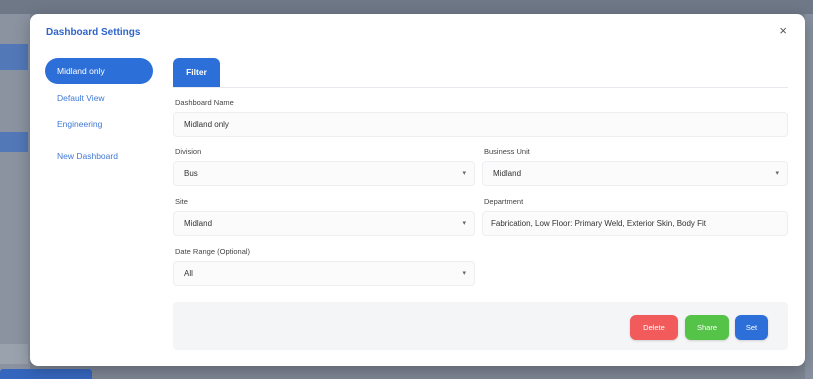 This screenshot has width=813, height=379. What do you see at coordinates (93, 32) in the screenshot?
I see `modal-title: Dashboard Settings` at bounding box center [93, 32].